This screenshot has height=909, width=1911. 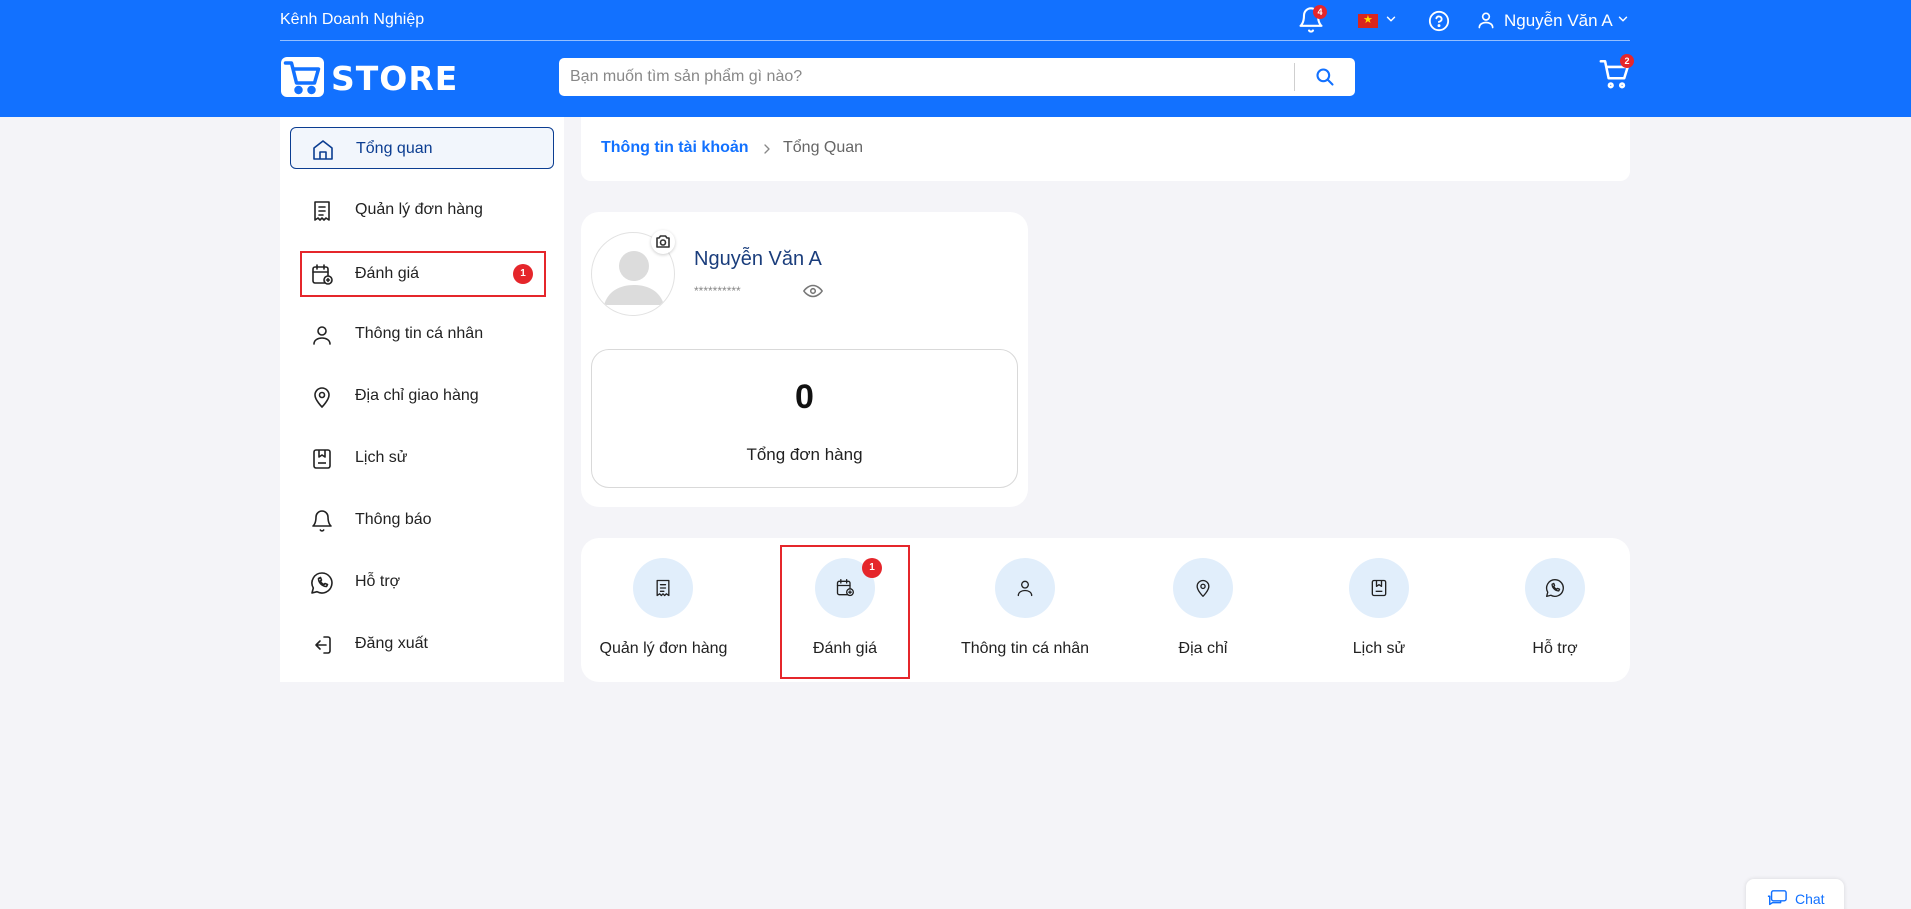 I want to click on shortcut-address: Địa chỉ, so click(x=1203, y=610).